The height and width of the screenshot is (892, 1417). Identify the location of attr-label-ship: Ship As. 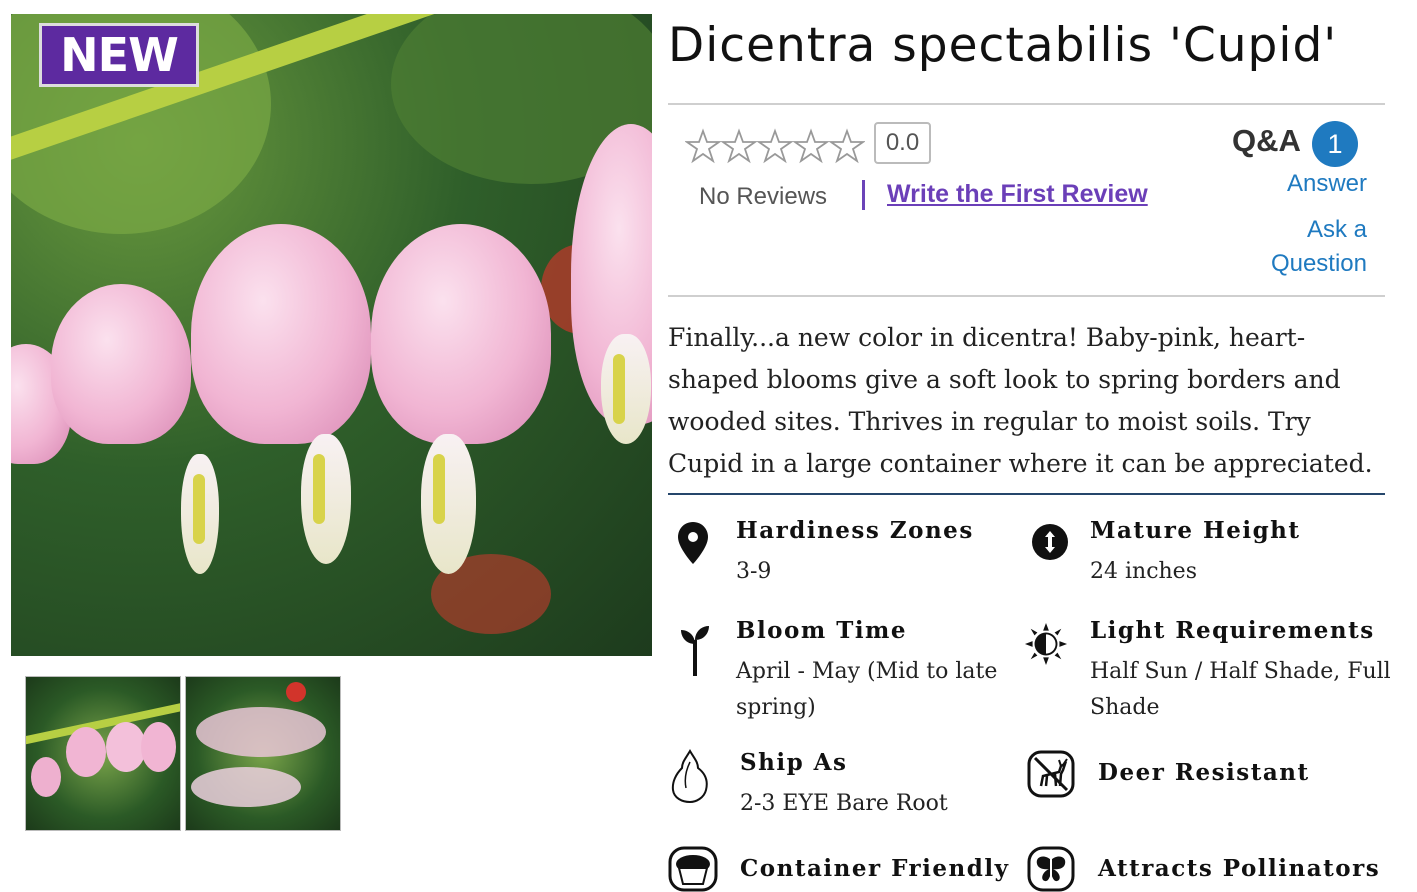
(794, 762).